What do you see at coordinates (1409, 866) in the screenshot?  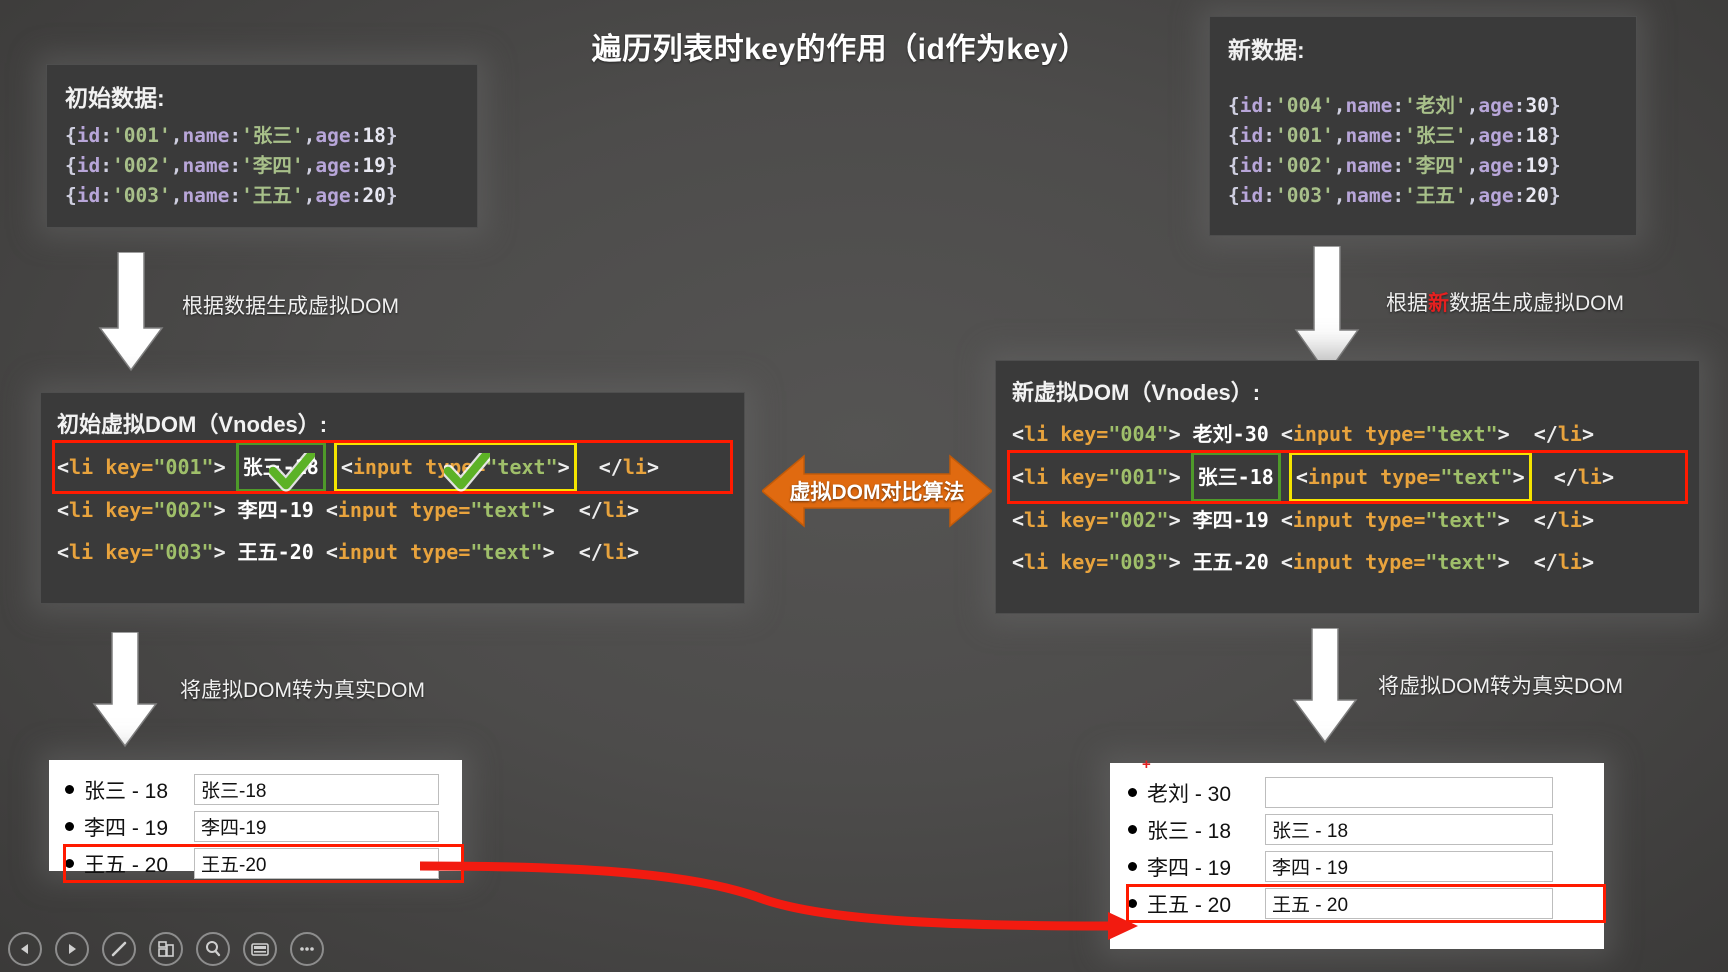 I see `real-dom-input: 李四 - 19` at bounding box center [1409, 866].